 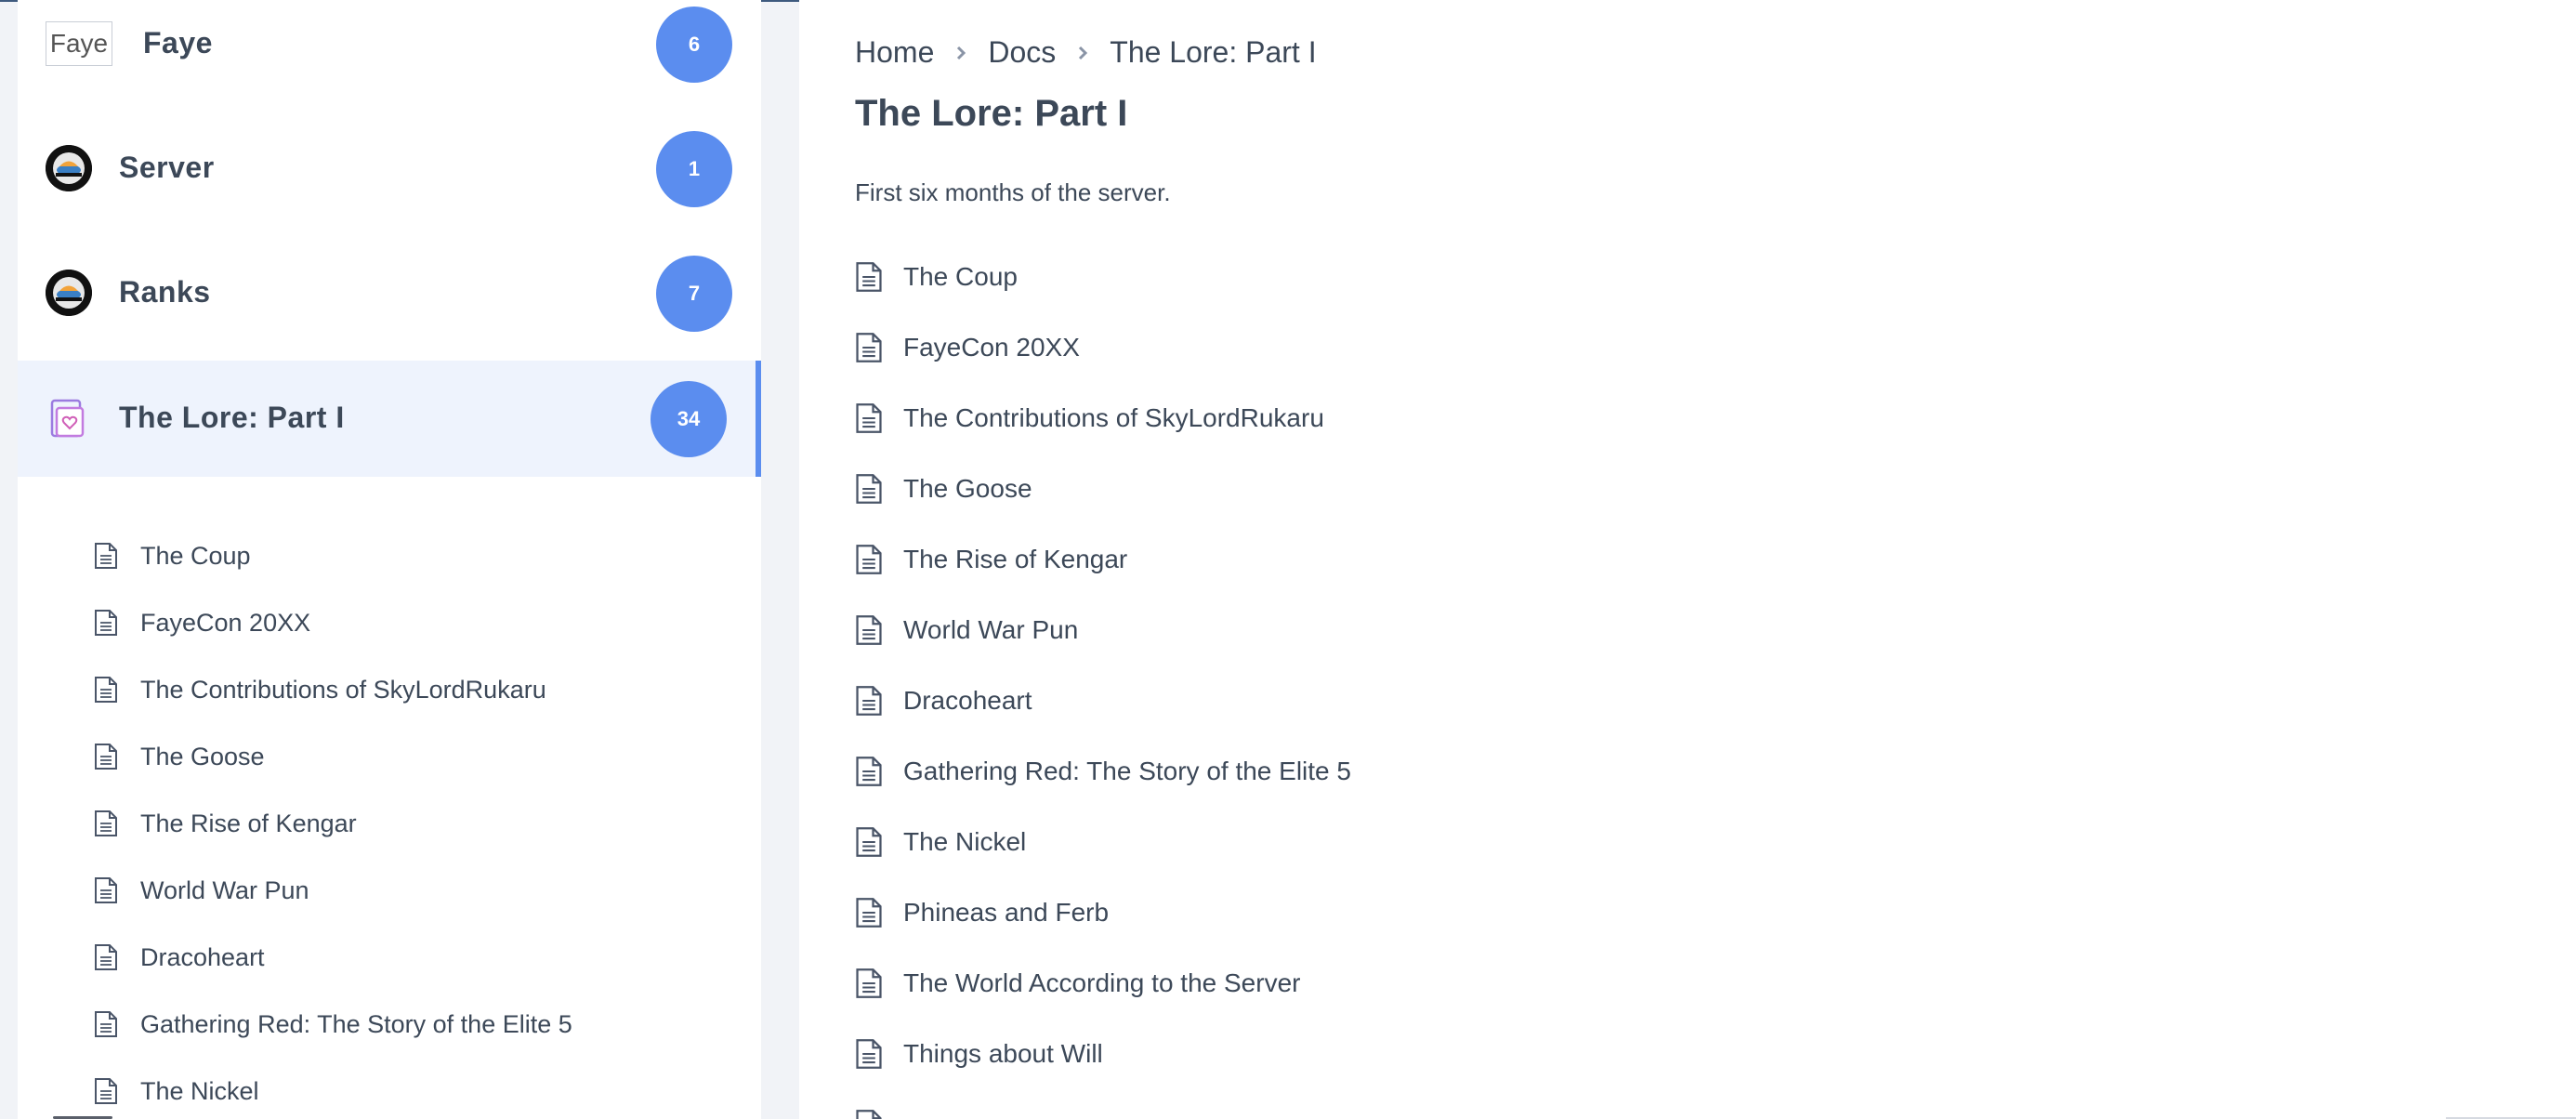 I want to click on breadcrumb-home: Home, so click(x=894, y=52).